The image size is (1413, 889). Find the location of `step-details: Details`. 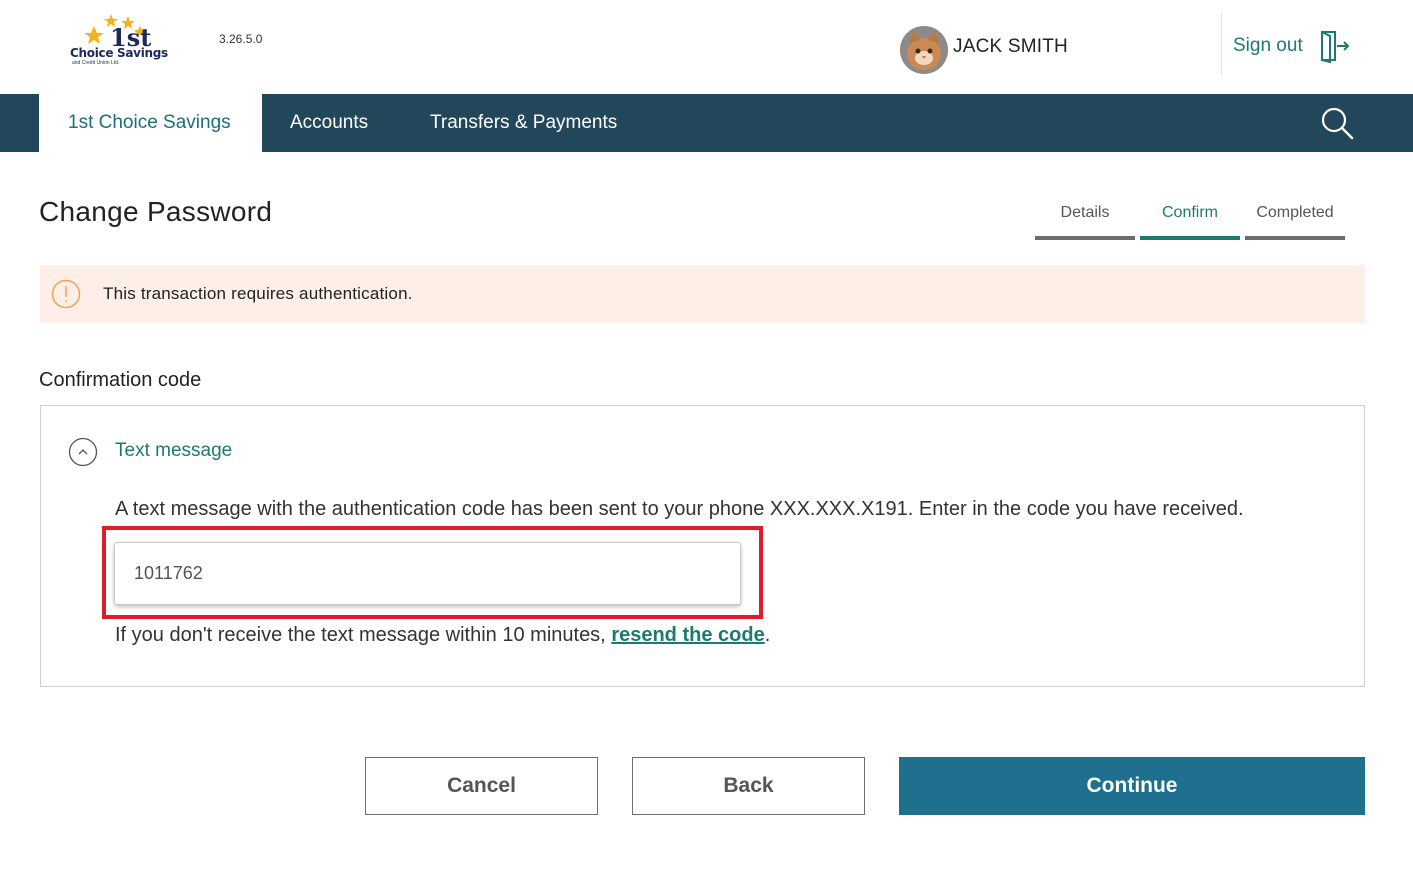

step-details: Details is located at coordinates (1085, 222).